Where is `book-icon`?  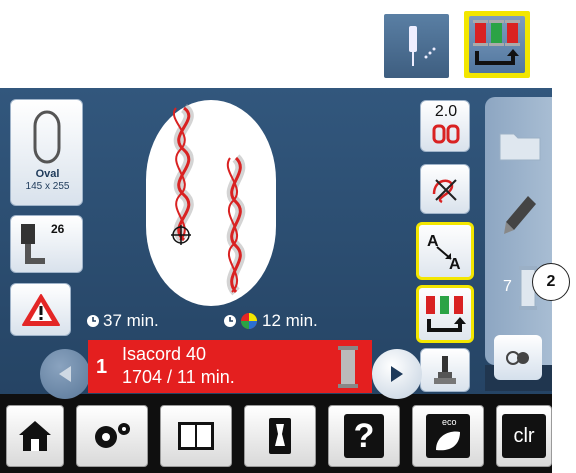 book-icon is located at coordinates (196, 436).